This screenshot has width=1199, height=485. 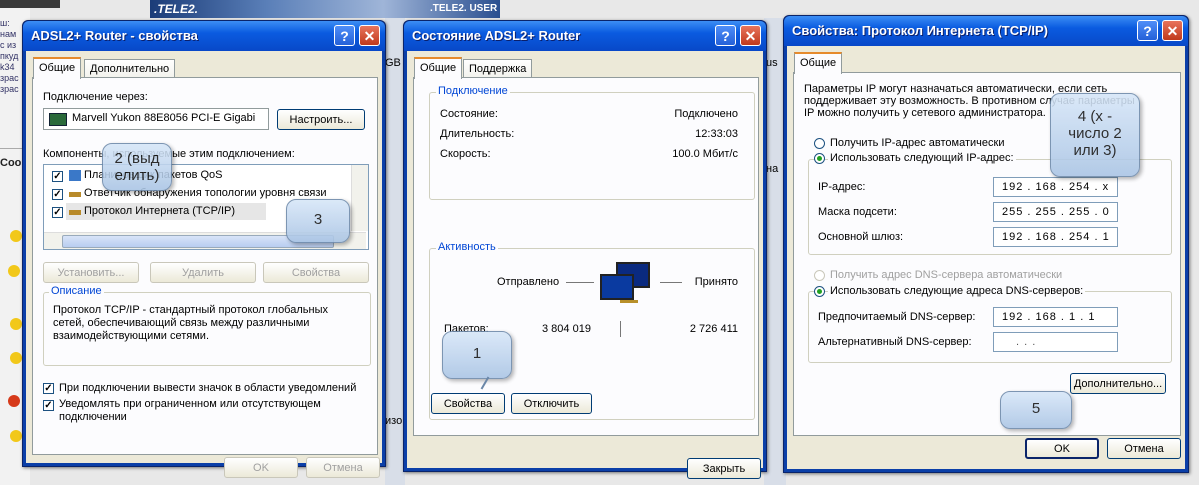 What do you see at coordinates (203, 272) in the screenshot?
I see `uninstall-button: Удалить` at bounding box center [203, 272].